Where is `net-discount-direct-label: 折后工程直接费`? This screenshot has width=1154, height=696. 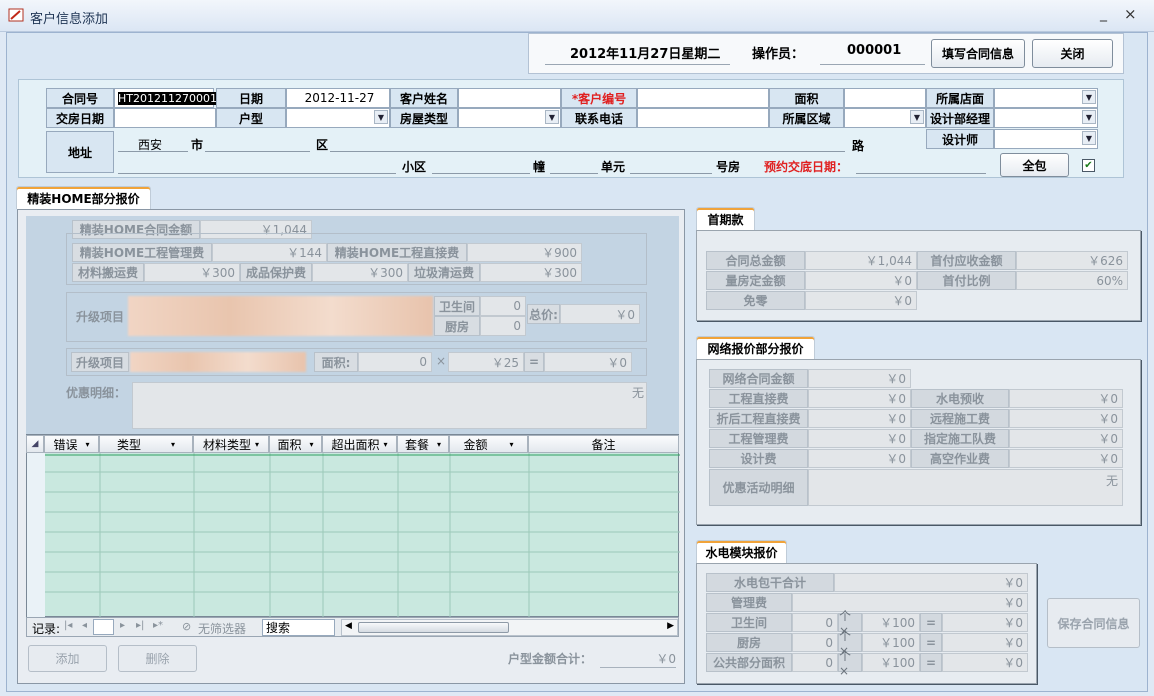
net-discount-direct-label: 折后工程直接费 is located at coordinates (758, 418).